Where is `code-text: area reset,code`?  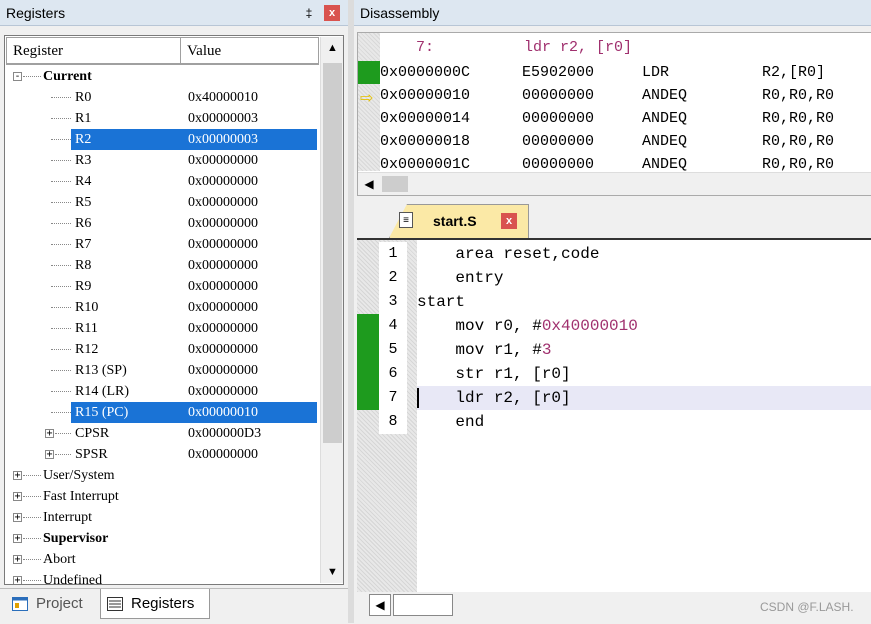
code-text: area reset,code is located at coordinates (508, 254).